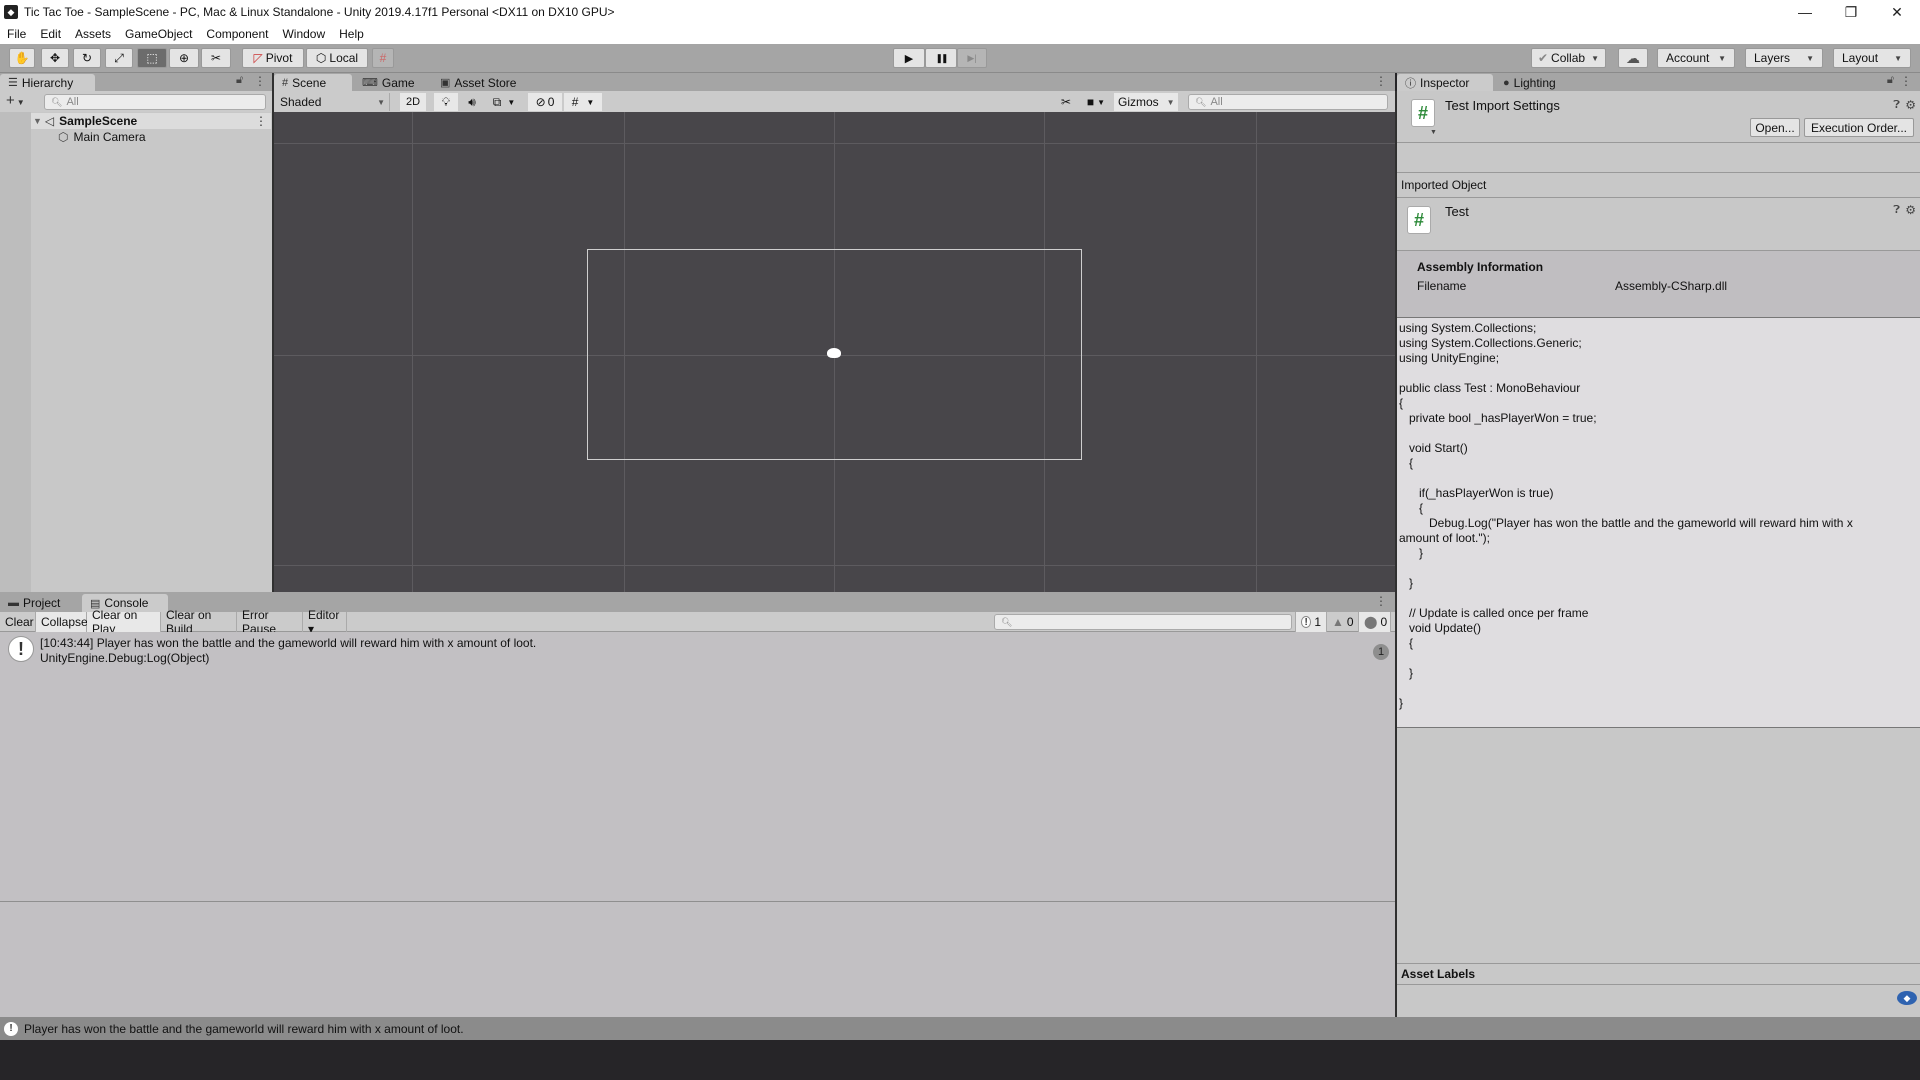  I want to click on error-count: 0, so click(1384, 622).